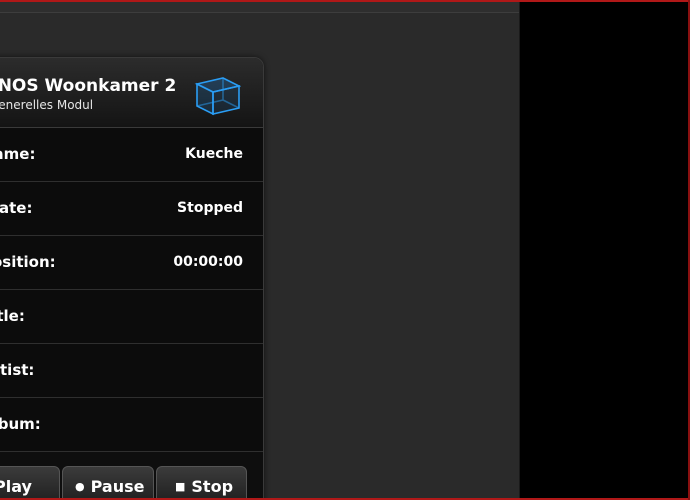  What do you see at coordinates (17, 370) in the screenshot?
I see `artist-label: Artist:` at bounding box center [17, 370].